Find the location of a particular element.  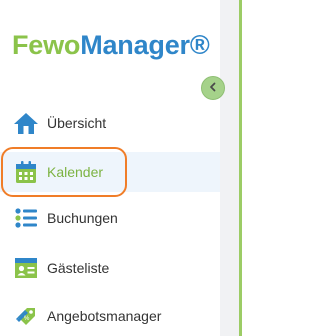

guest-card-icon is located at coordinates (26, 268).